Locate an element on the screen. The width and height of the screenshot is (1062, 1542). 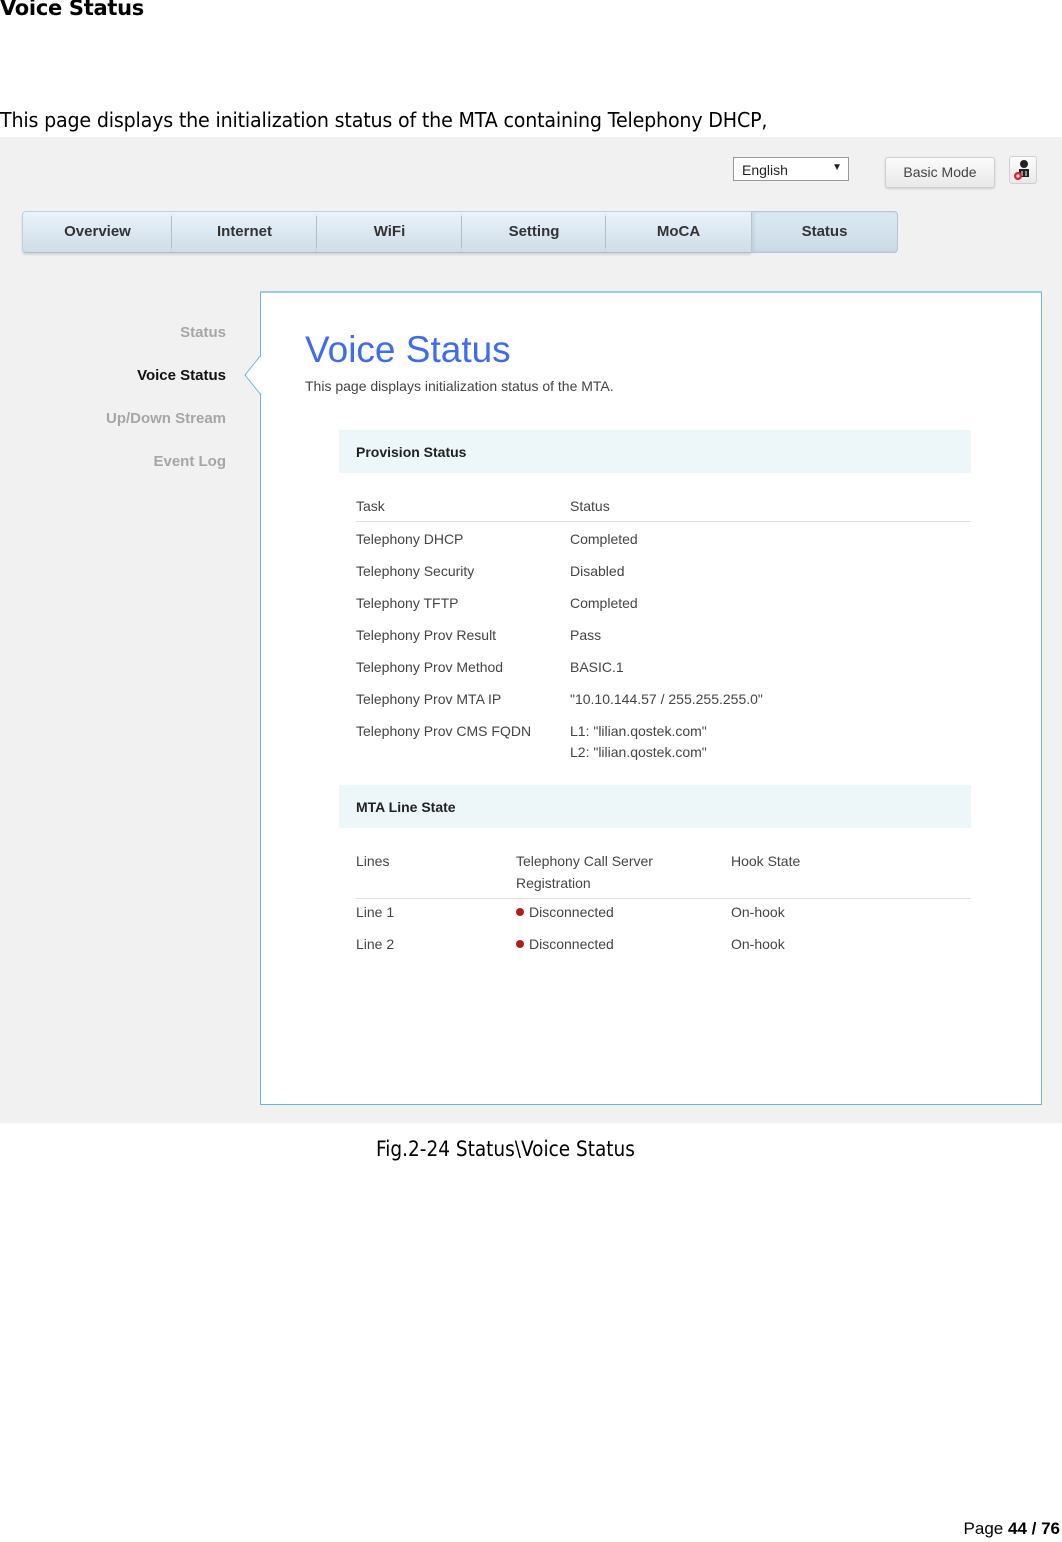
line-cell: Line 2 is located at coordinates (375, 944).